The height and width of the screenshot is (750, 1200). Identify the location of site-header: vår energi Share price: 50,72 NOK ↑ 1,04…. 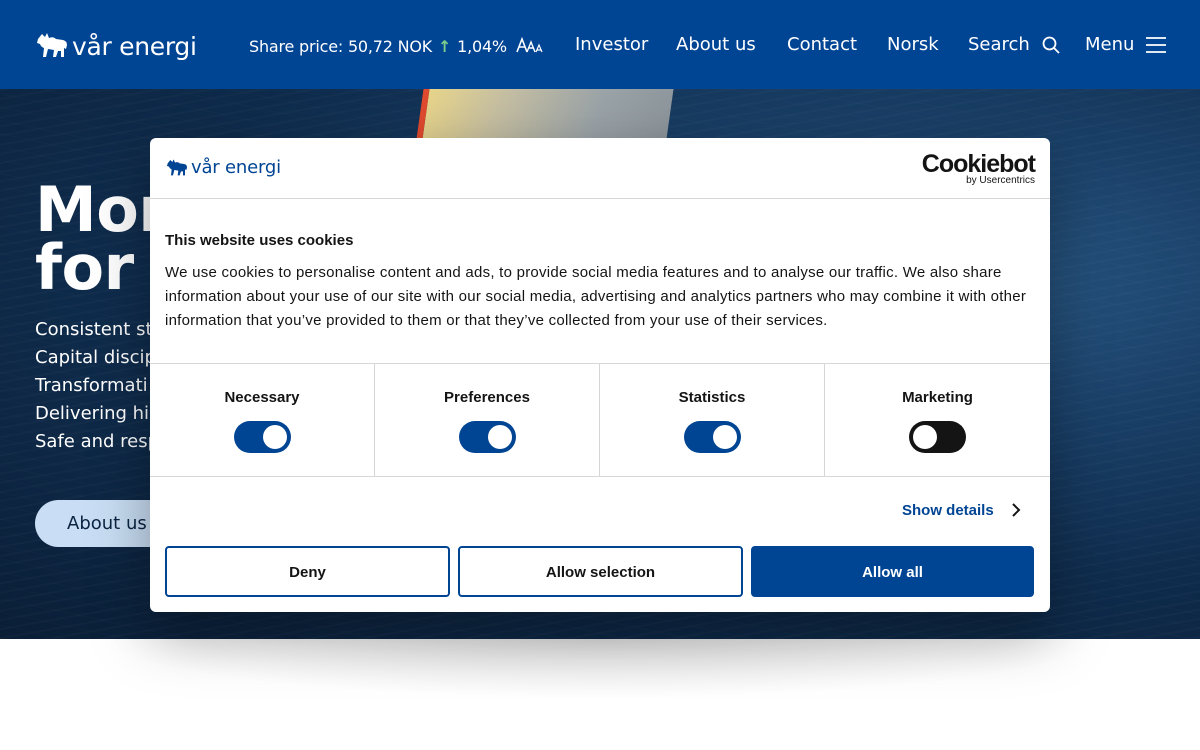
(600, 44).